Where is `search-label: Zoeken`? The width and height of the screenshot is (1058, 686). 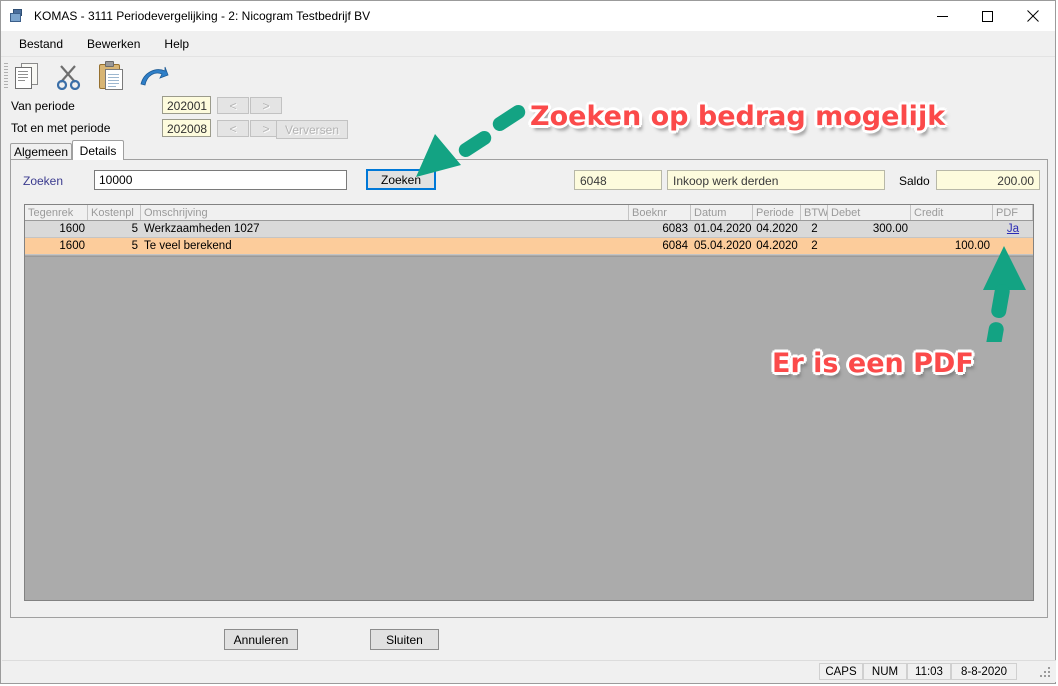 search-label: Zoeken is located at coordinates (43, 181).